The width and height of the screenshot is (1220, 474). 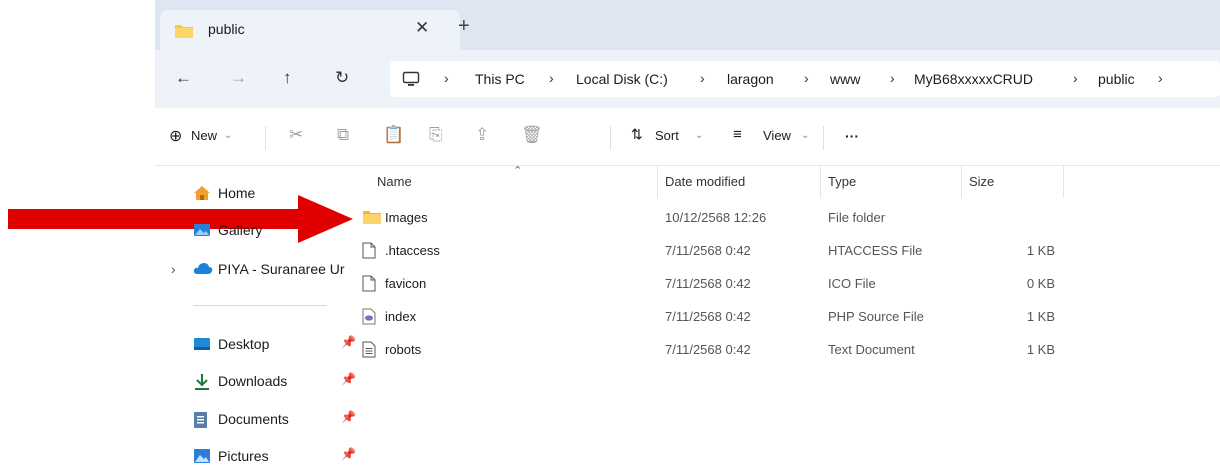 I want to click on arrow-up-icon: ↑, so click(x=287, y=78).